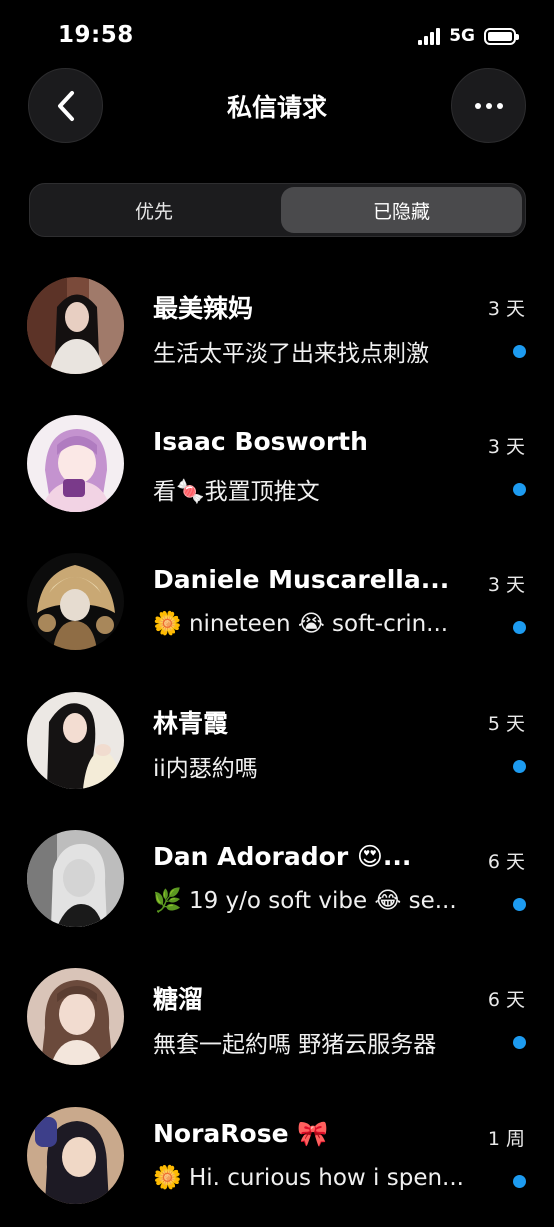 The width and height of the screenshot is (554, 1227). What do you see at coordinates (429, 36) in the screenshot?
I see `cellular-signal-icon` at bounding box center [429, 36].